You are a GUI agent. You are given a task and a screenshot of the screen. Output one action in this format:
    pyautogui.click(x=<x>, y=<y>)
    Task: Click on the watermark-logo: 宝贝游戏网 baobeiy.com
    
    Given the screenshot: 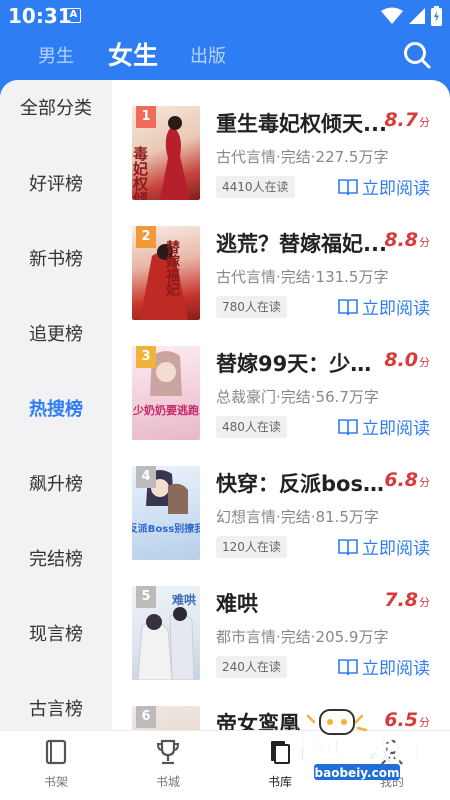 What is the action you would take?
    pyautogui.click(x=355, y=744)
    